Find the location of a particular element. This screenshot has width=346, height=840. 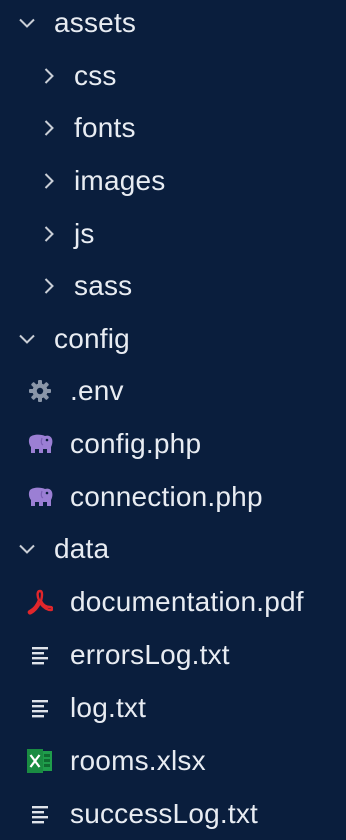

file-successlog-txt: successLog.txt is located at coordinates (173, 814).